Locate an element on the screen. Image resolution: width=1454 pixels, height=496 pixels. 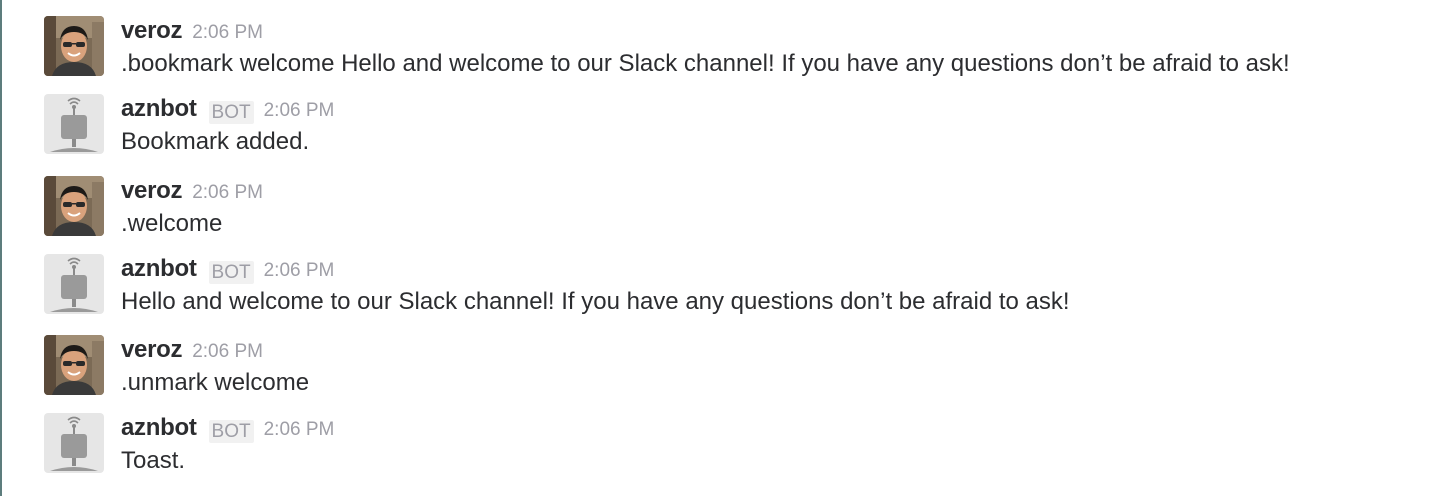
message-content: veroz 2:06 PM .welcome is located at coordinates (781, 209).